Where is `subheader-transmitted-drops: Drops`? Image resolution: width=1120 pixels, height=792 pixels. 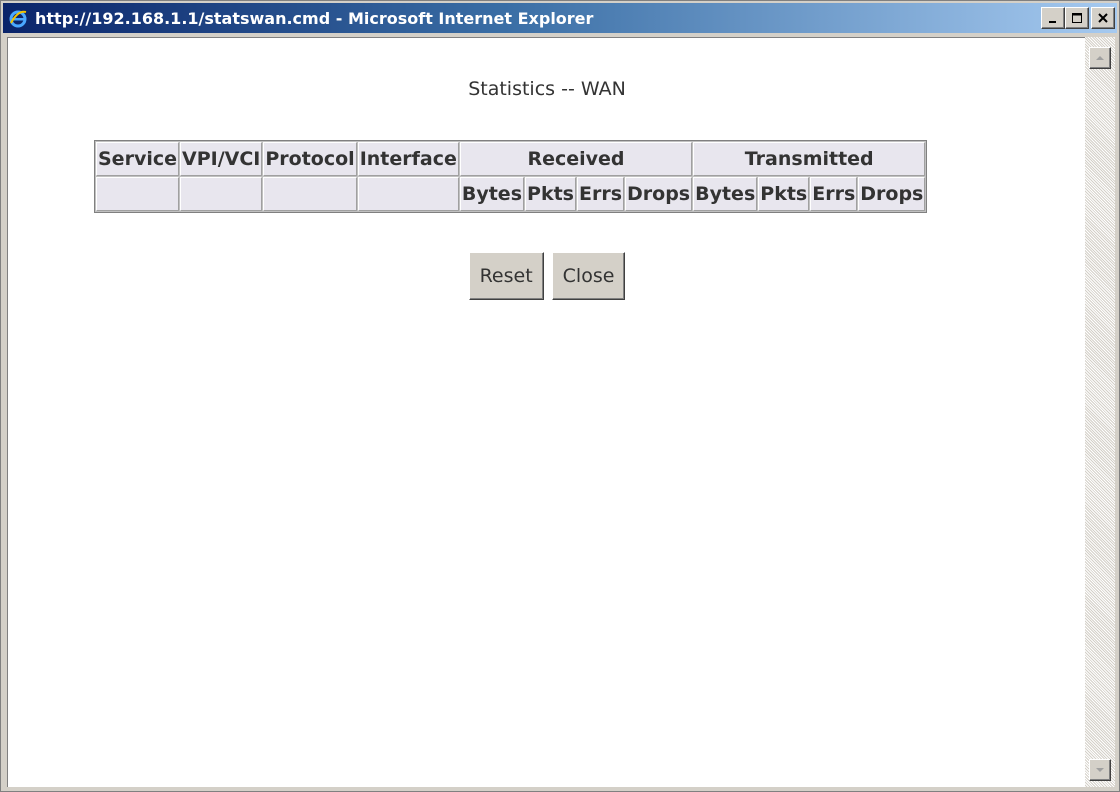
subheader-transmitted-drops: Drops is located at coordinates (892, 194).